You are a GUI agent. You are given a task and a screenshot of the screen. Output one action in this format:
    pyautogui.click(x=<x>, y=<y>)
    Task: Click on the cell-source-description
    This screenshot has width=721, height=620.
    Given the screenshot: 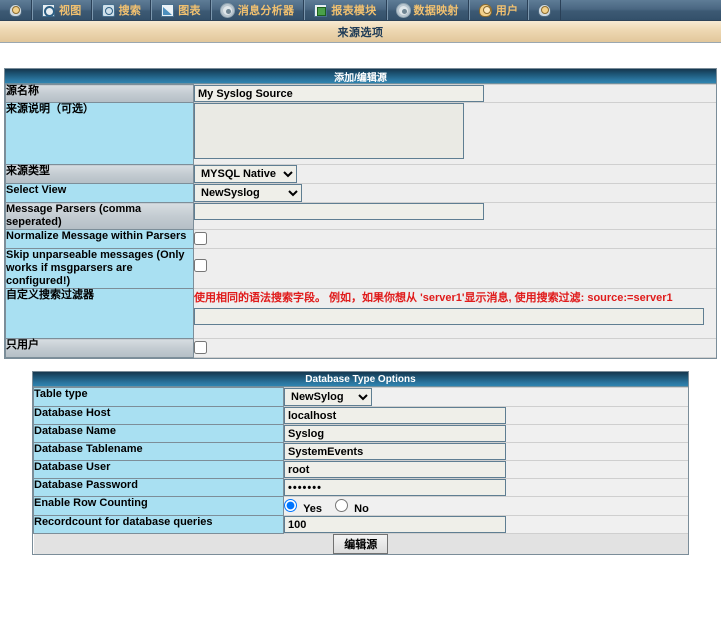 What is the action you would take?
    pyautogui.click(x=454, y=133)
    